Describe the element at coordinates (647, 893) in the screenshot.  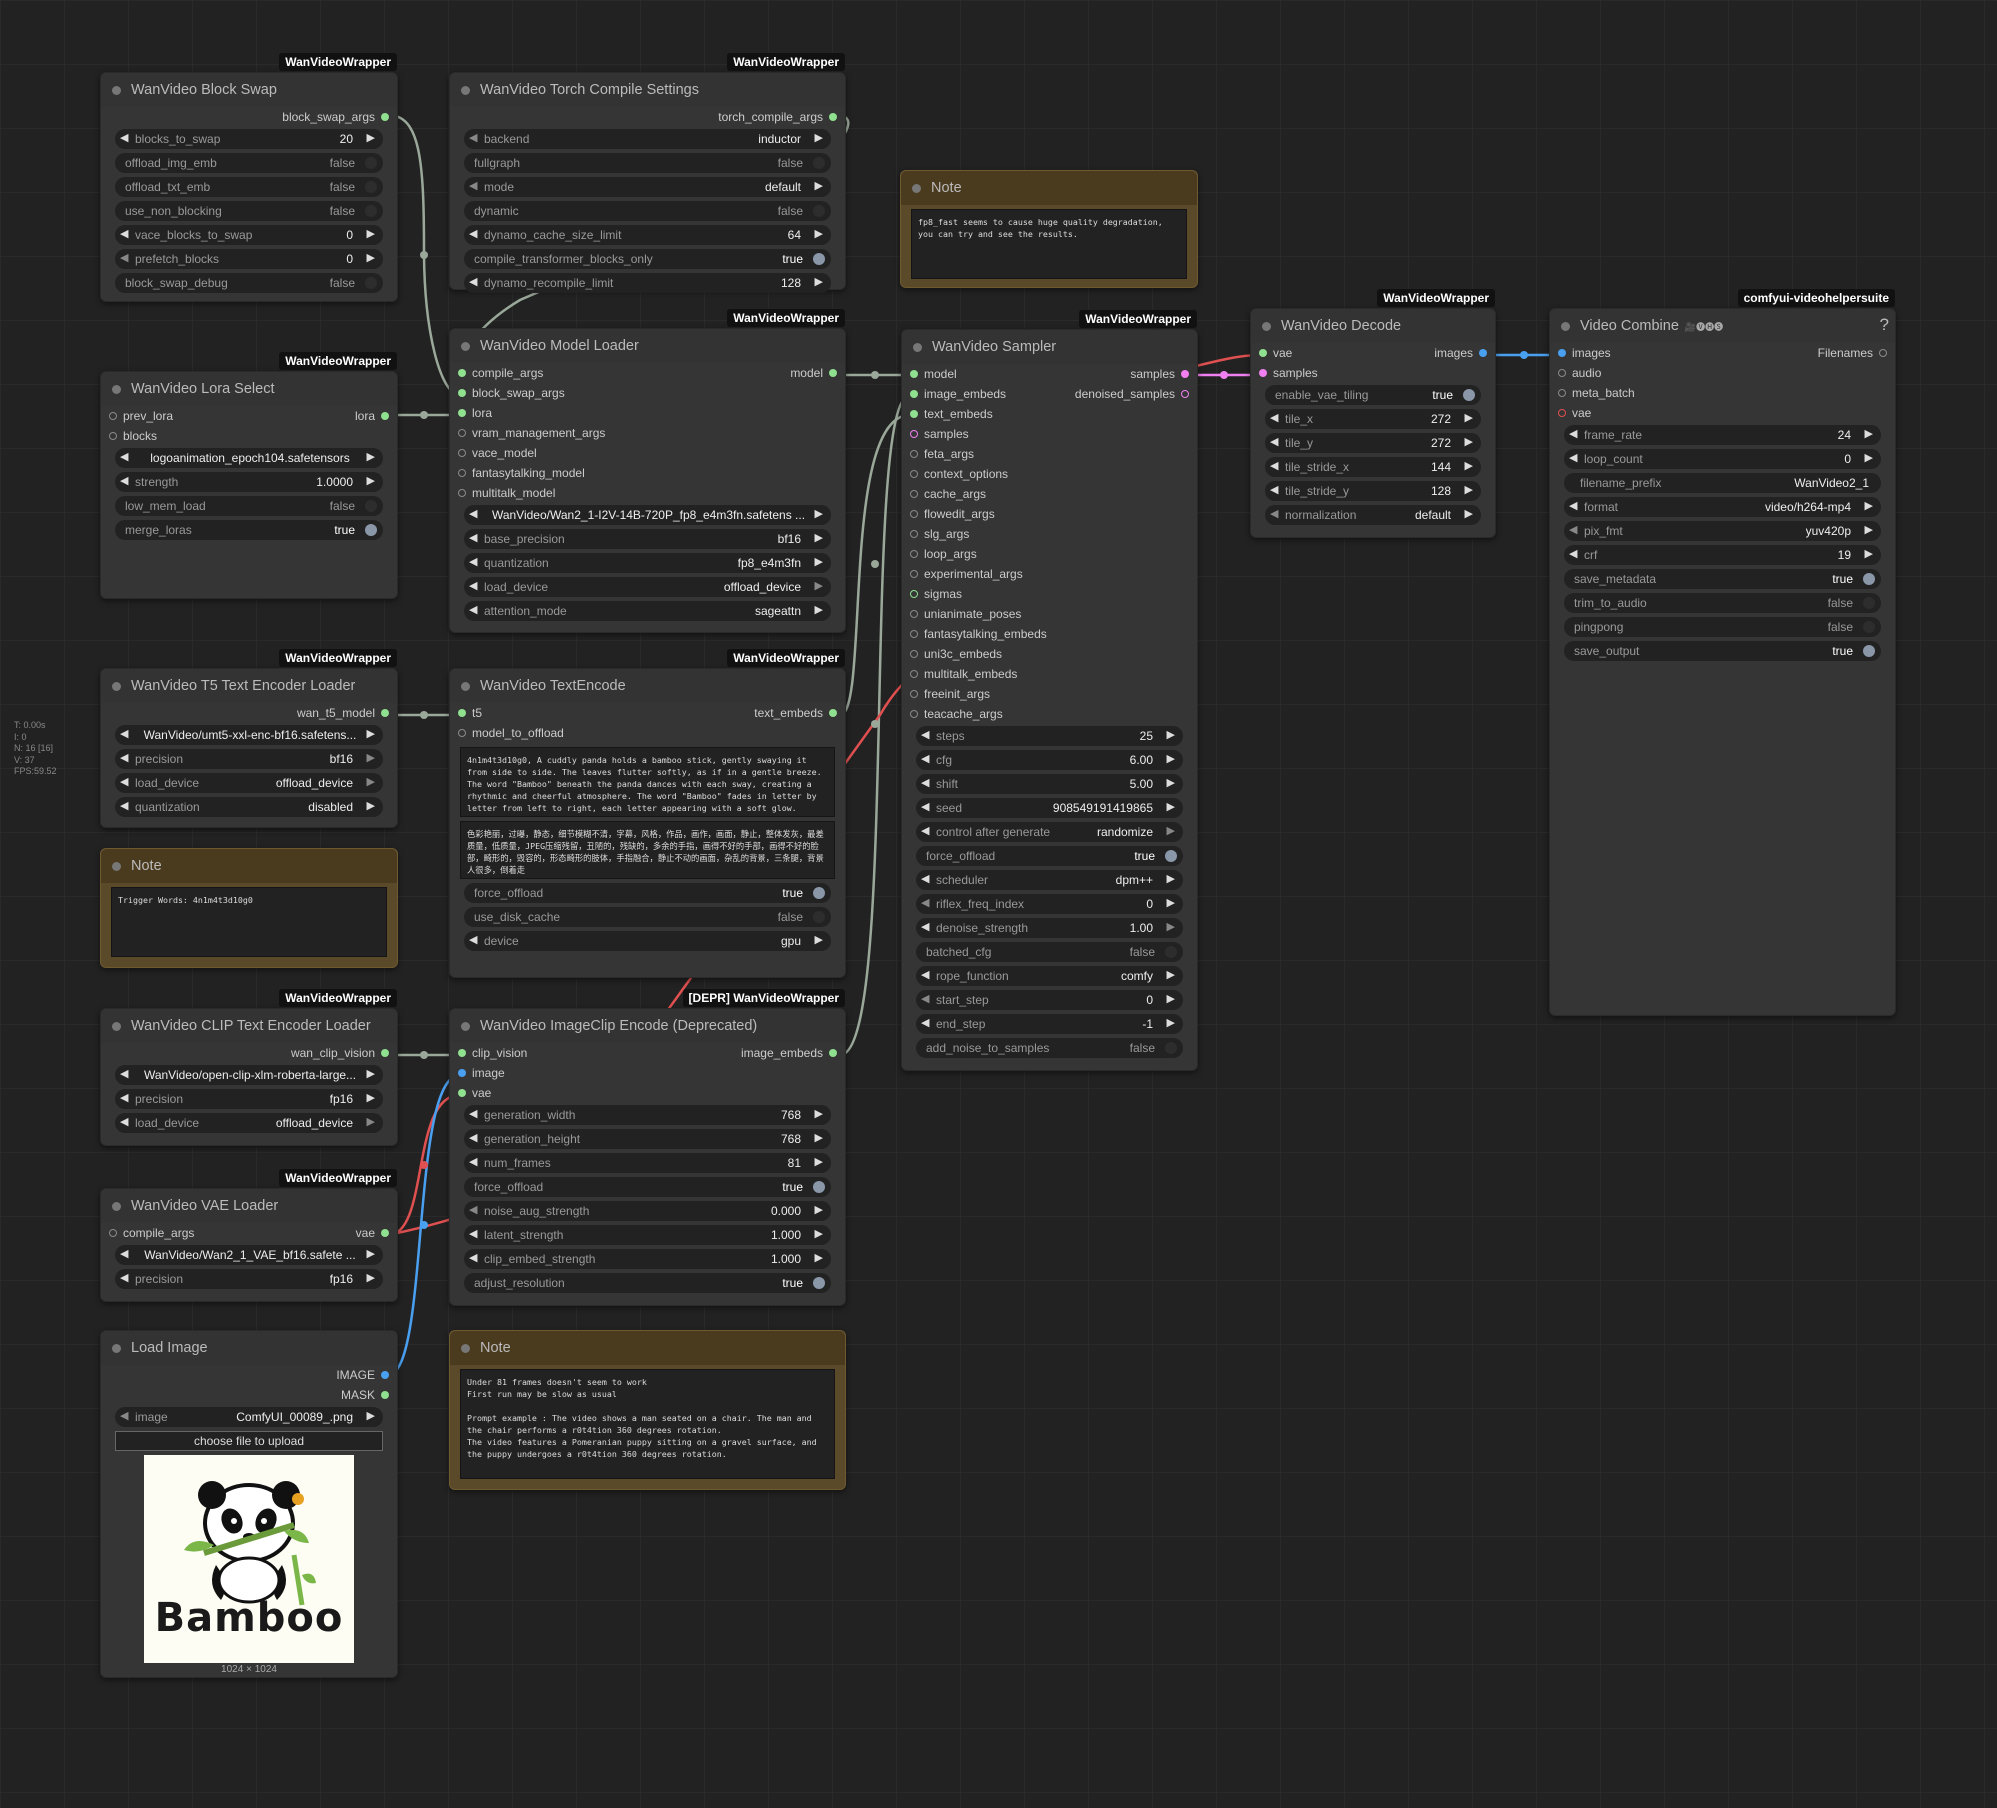
I see `toggle-force-offload: force_offload true` at that location.